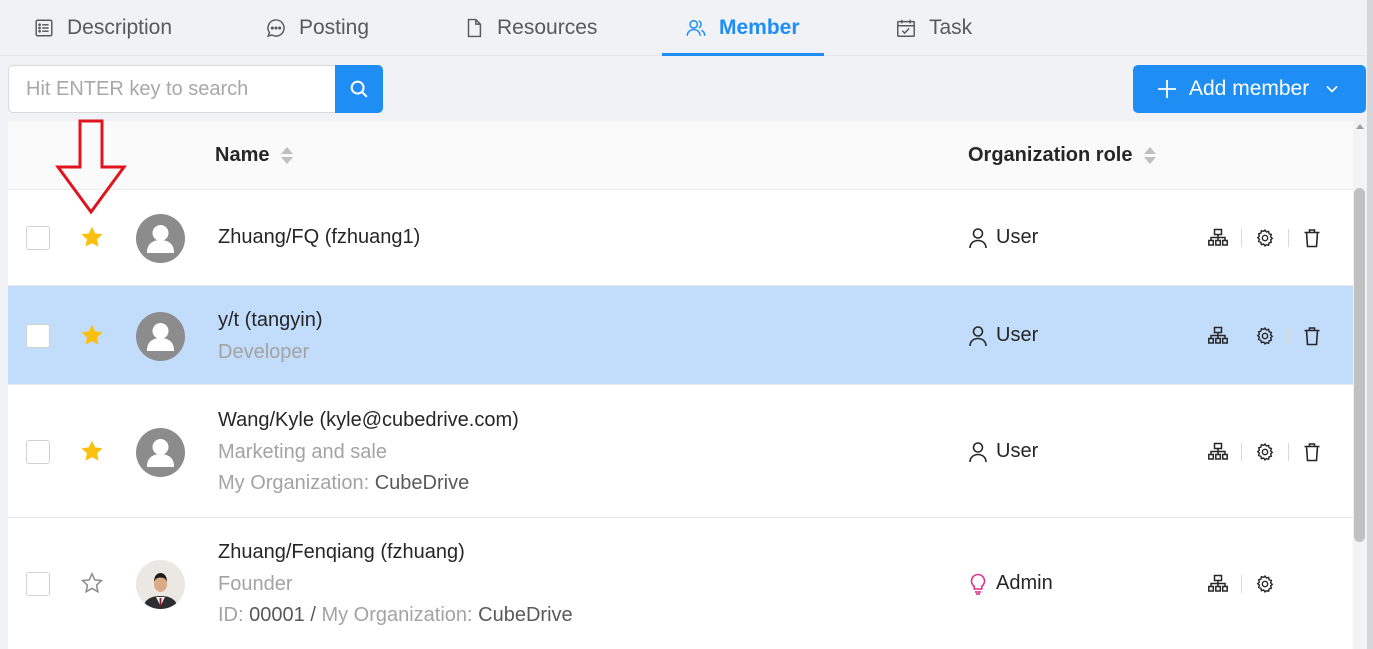  What do you see at coordinates (92, 583) in the screenshot?
I see `star-outline-icon` at bounding box center [92, 583].